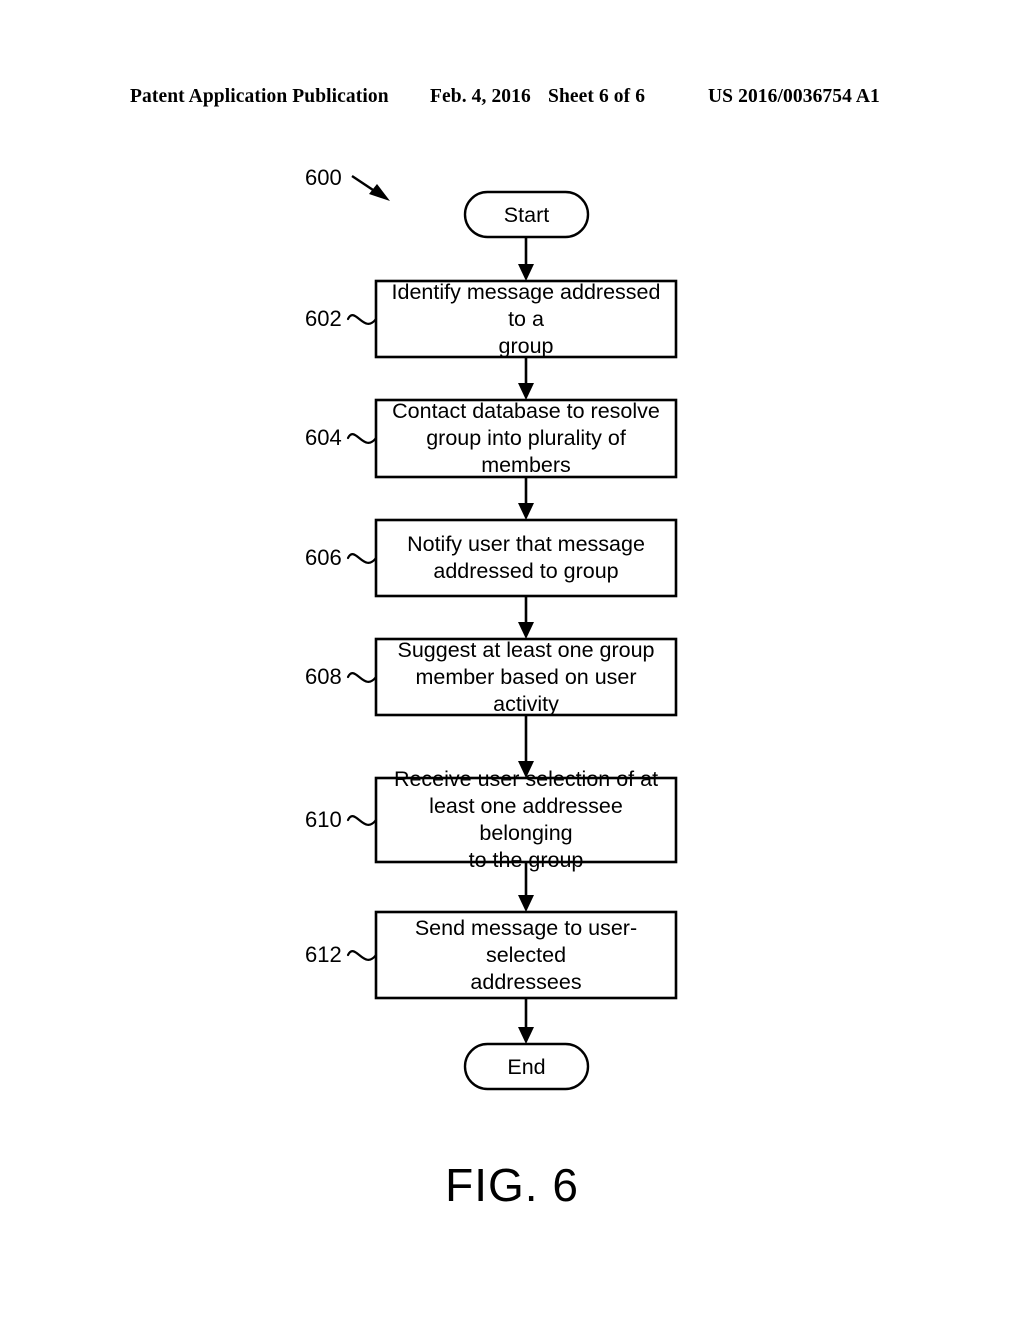 This screenshot has height=1320, width=1024. Describe the element at coordinates (323, 954) in the screenshot. I see `step-reference-612: 612` at that location.